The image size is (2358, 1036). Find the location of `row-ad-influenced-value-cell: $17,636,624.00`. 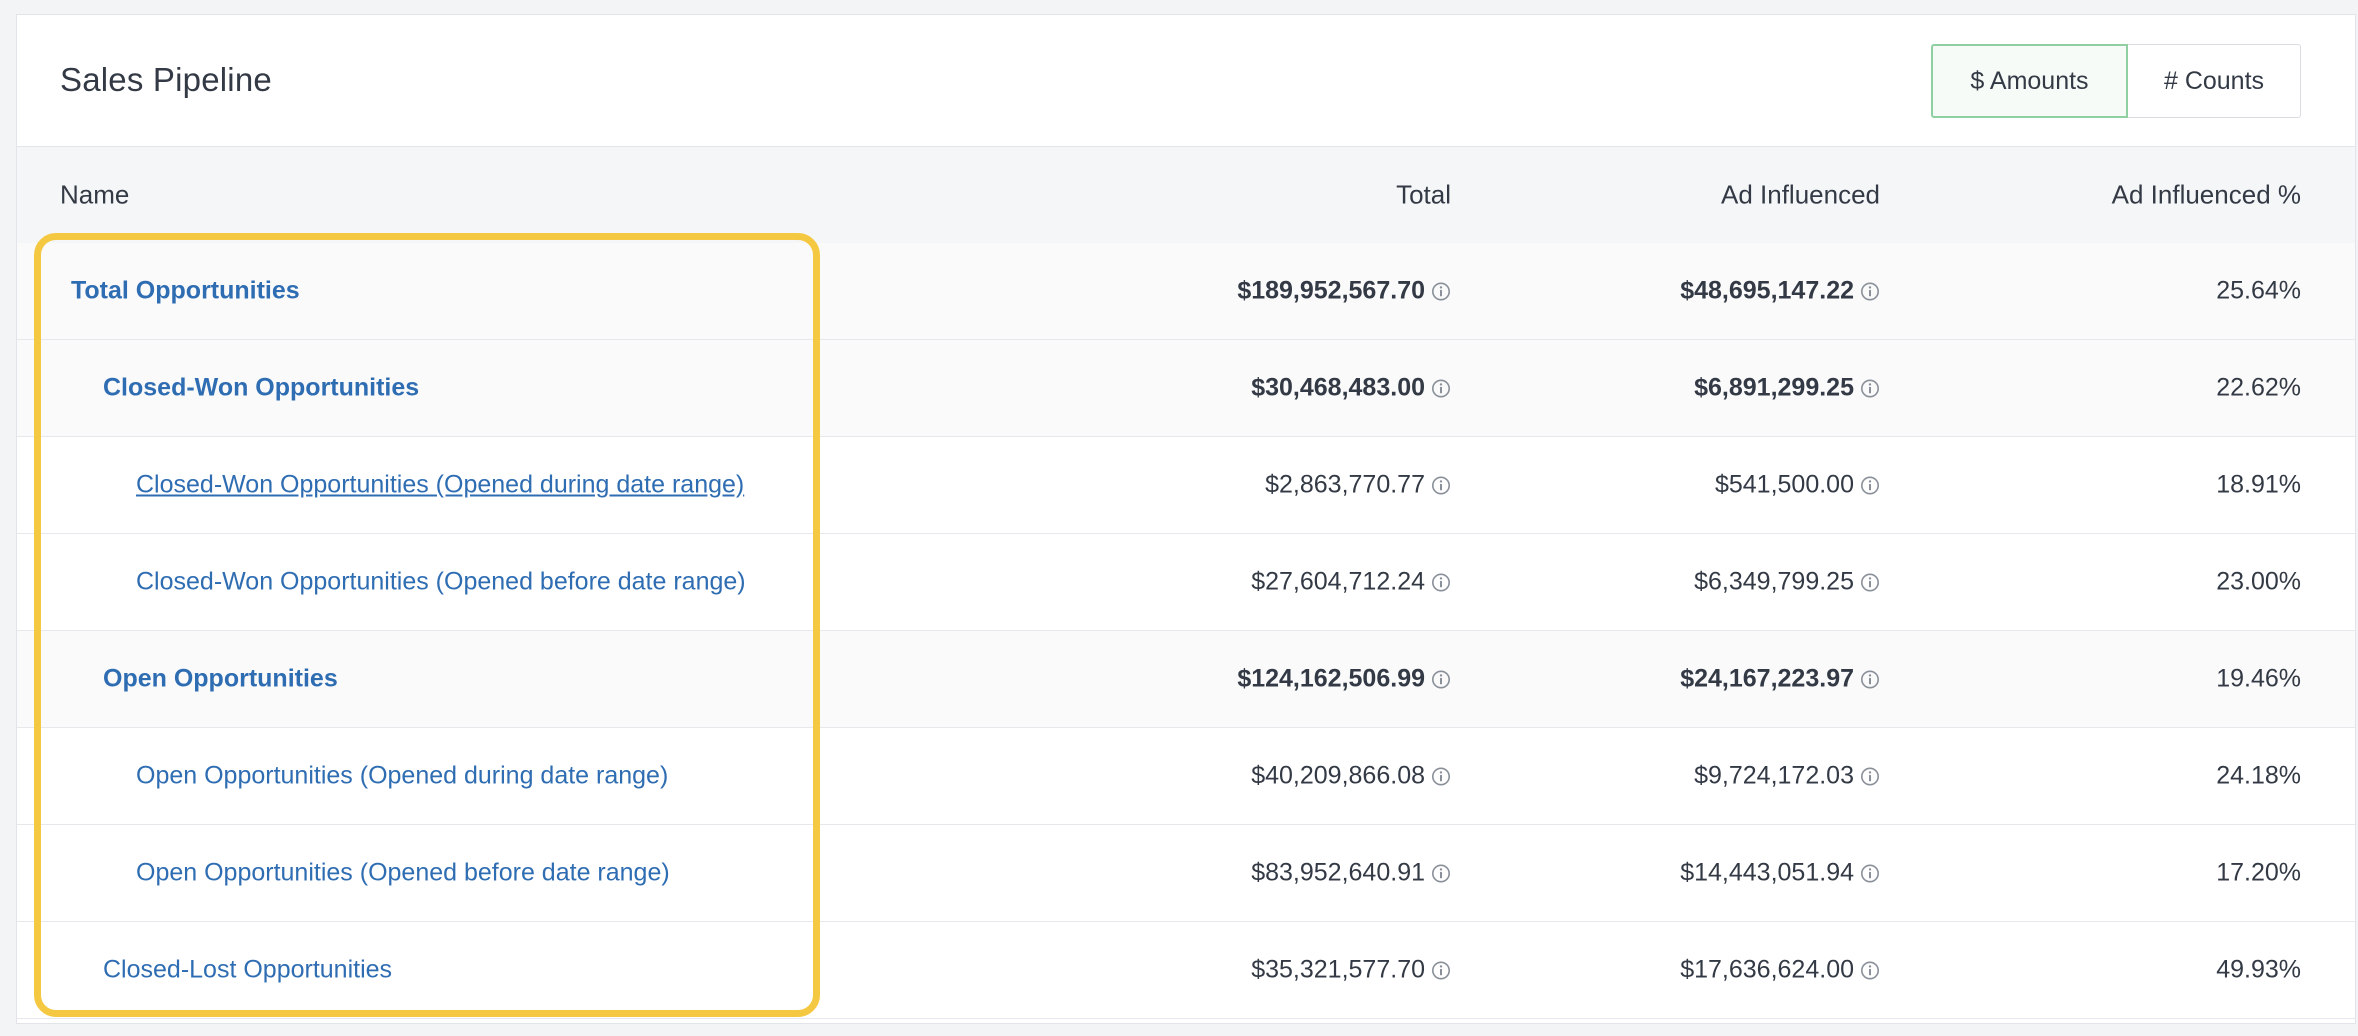

row-ad-influenced-value-cell: $17,636,624.00 is located at coordinates (1780, 970).